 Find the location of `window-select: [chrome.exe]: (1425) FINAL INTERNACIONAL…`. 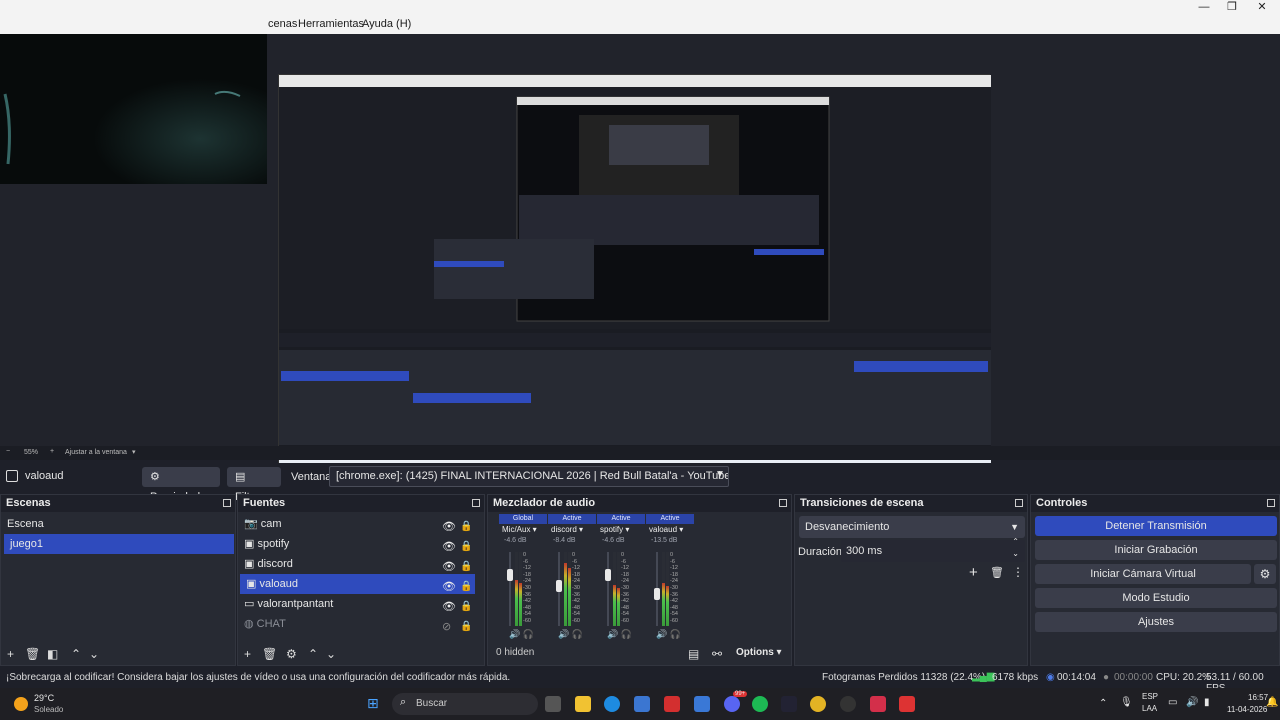

window-select: [chrome.exe]: (1425) FINAL INTERNACIONAL… is located at coordinates (529, 476).